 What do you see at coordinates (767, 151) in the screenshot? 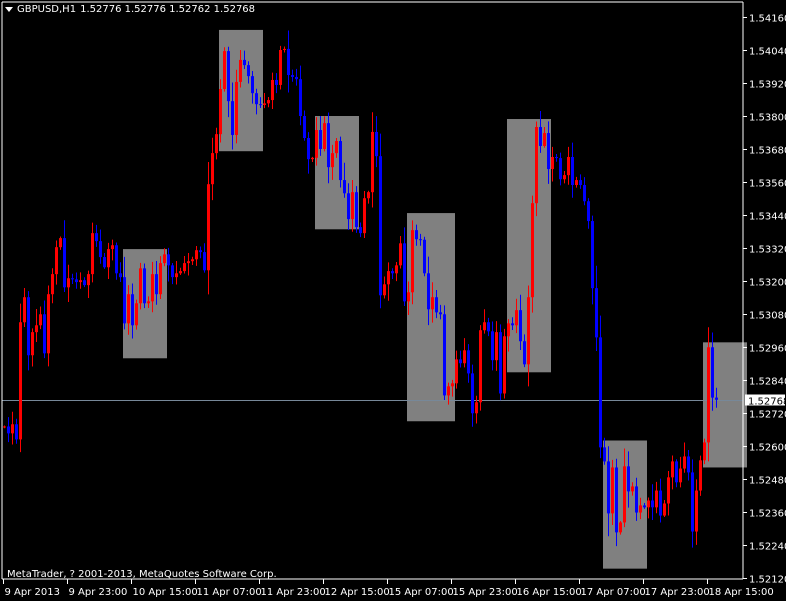
I see `price-tick-label: 1.53680` at bounding box center [767, 151].